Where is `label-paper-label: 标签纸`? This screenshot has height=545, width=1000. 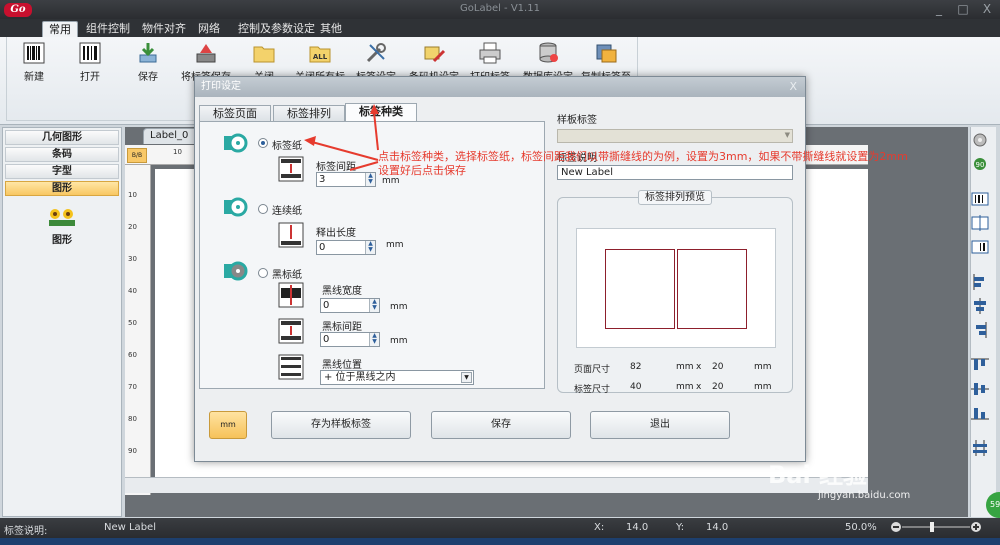
label-paper-label: 标签纸 is located at coordinates (287, 146).